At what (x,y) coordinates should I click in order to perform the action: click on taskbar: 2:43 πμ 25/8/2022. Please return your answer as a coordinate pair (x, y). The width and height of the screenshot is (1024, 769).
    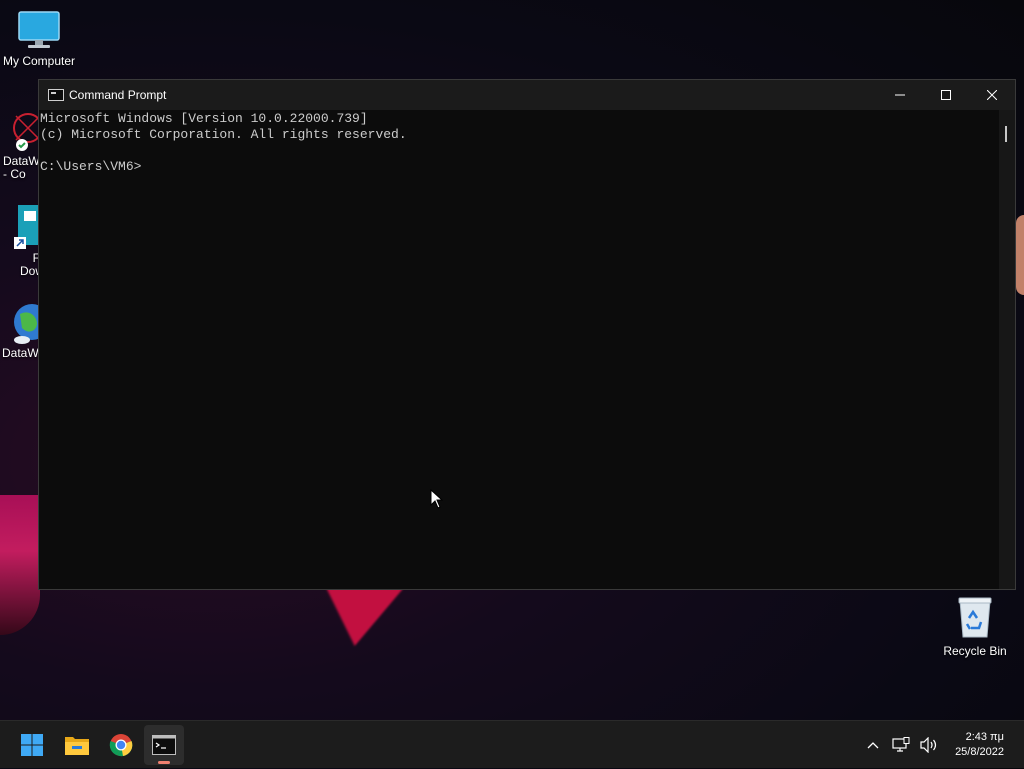
    Looking at the image, I should click on (512, 744).